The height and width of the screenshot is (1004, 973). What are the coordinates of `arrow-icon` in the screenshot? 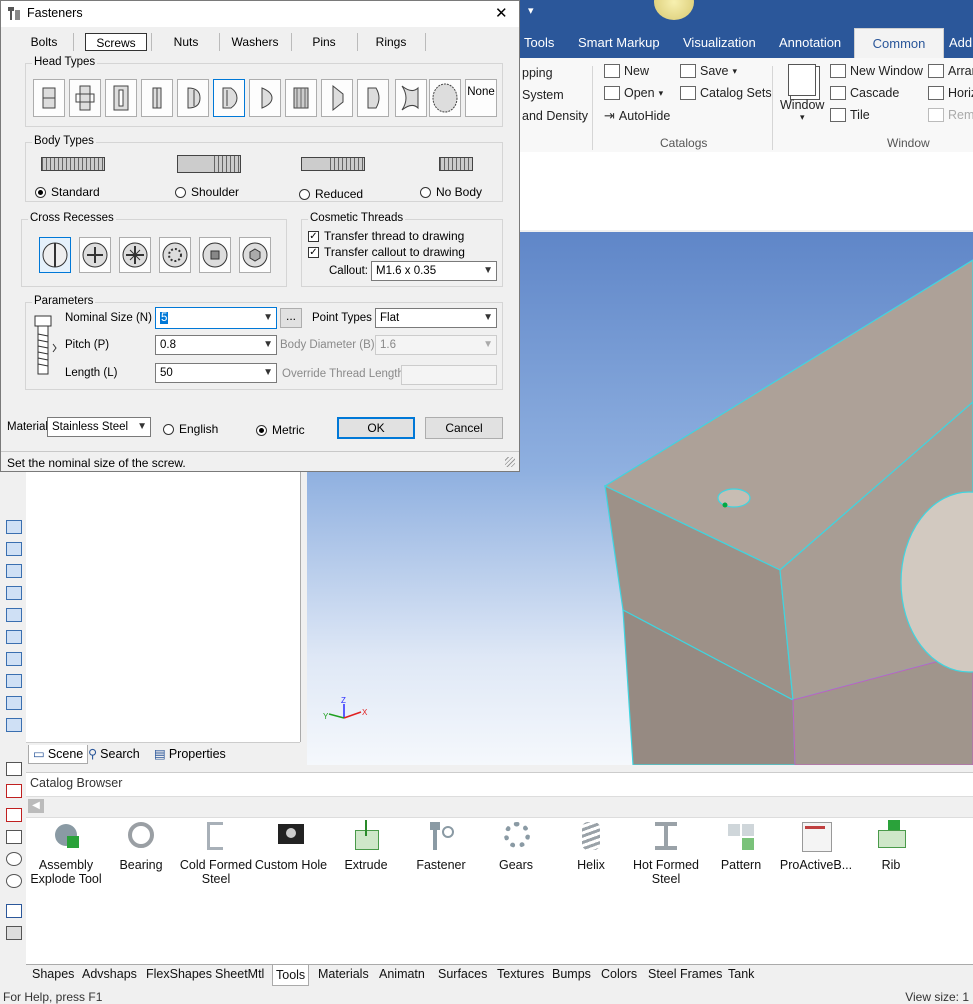 It's located at (14, 911).